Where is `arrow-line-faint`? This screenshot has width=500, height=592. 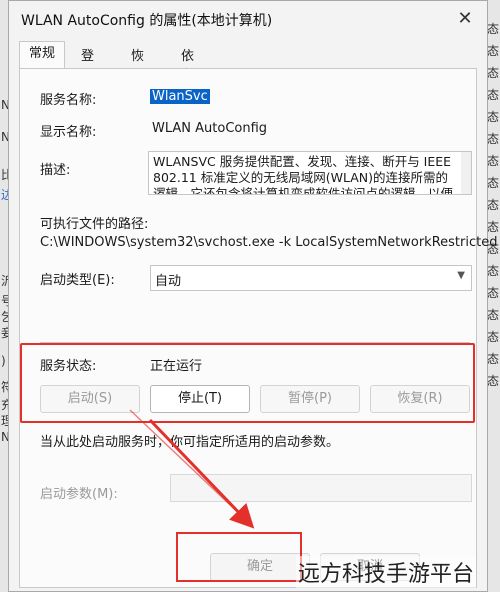 arrow-line-faint is located at coordinates (188, 465).